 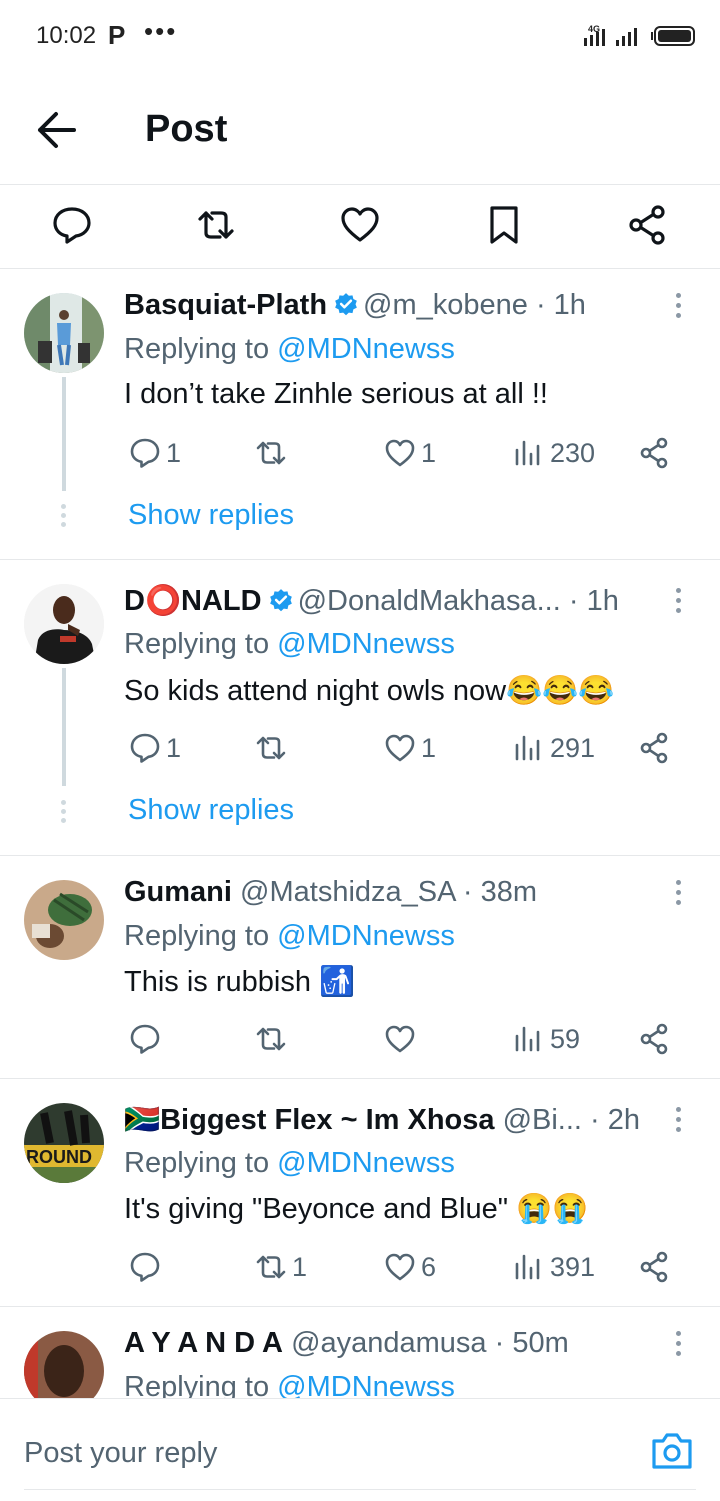 What do you see at coordinates (402, 1039) in the screenshot?
I see `like-button` at bounding box center [402, 1039].